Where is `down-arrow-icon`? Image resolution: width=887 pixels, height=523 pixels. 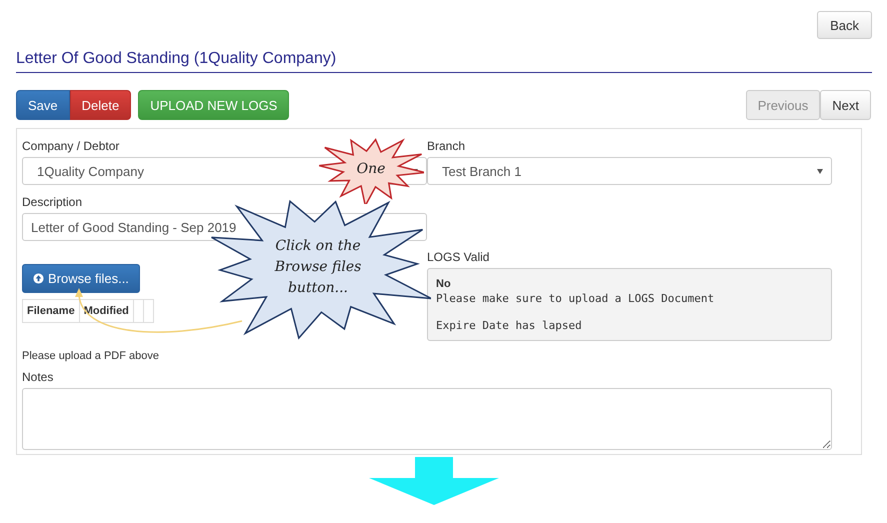
down-arrow-icon is located at coordinates (434, 481).